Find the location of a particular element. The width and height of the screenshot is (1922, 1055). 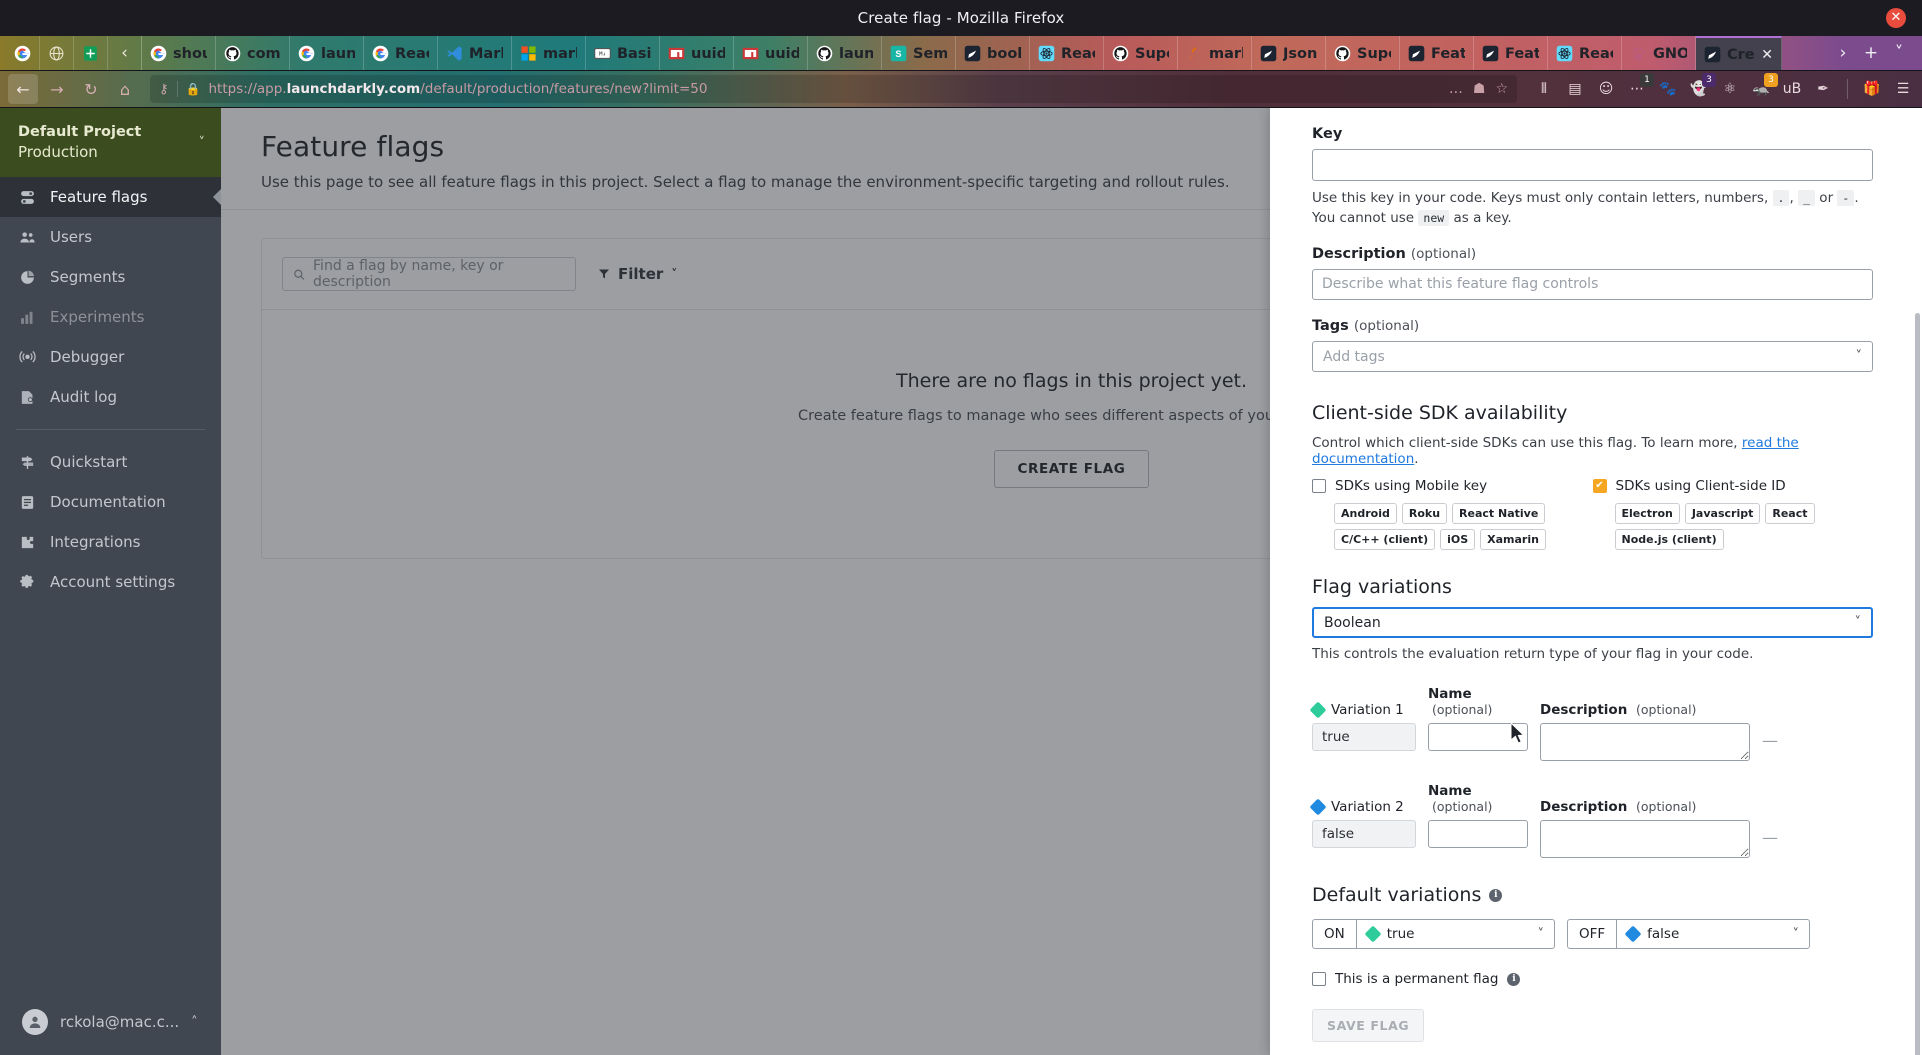

browser-tab: S Sema is located at coordinates (919, 53).